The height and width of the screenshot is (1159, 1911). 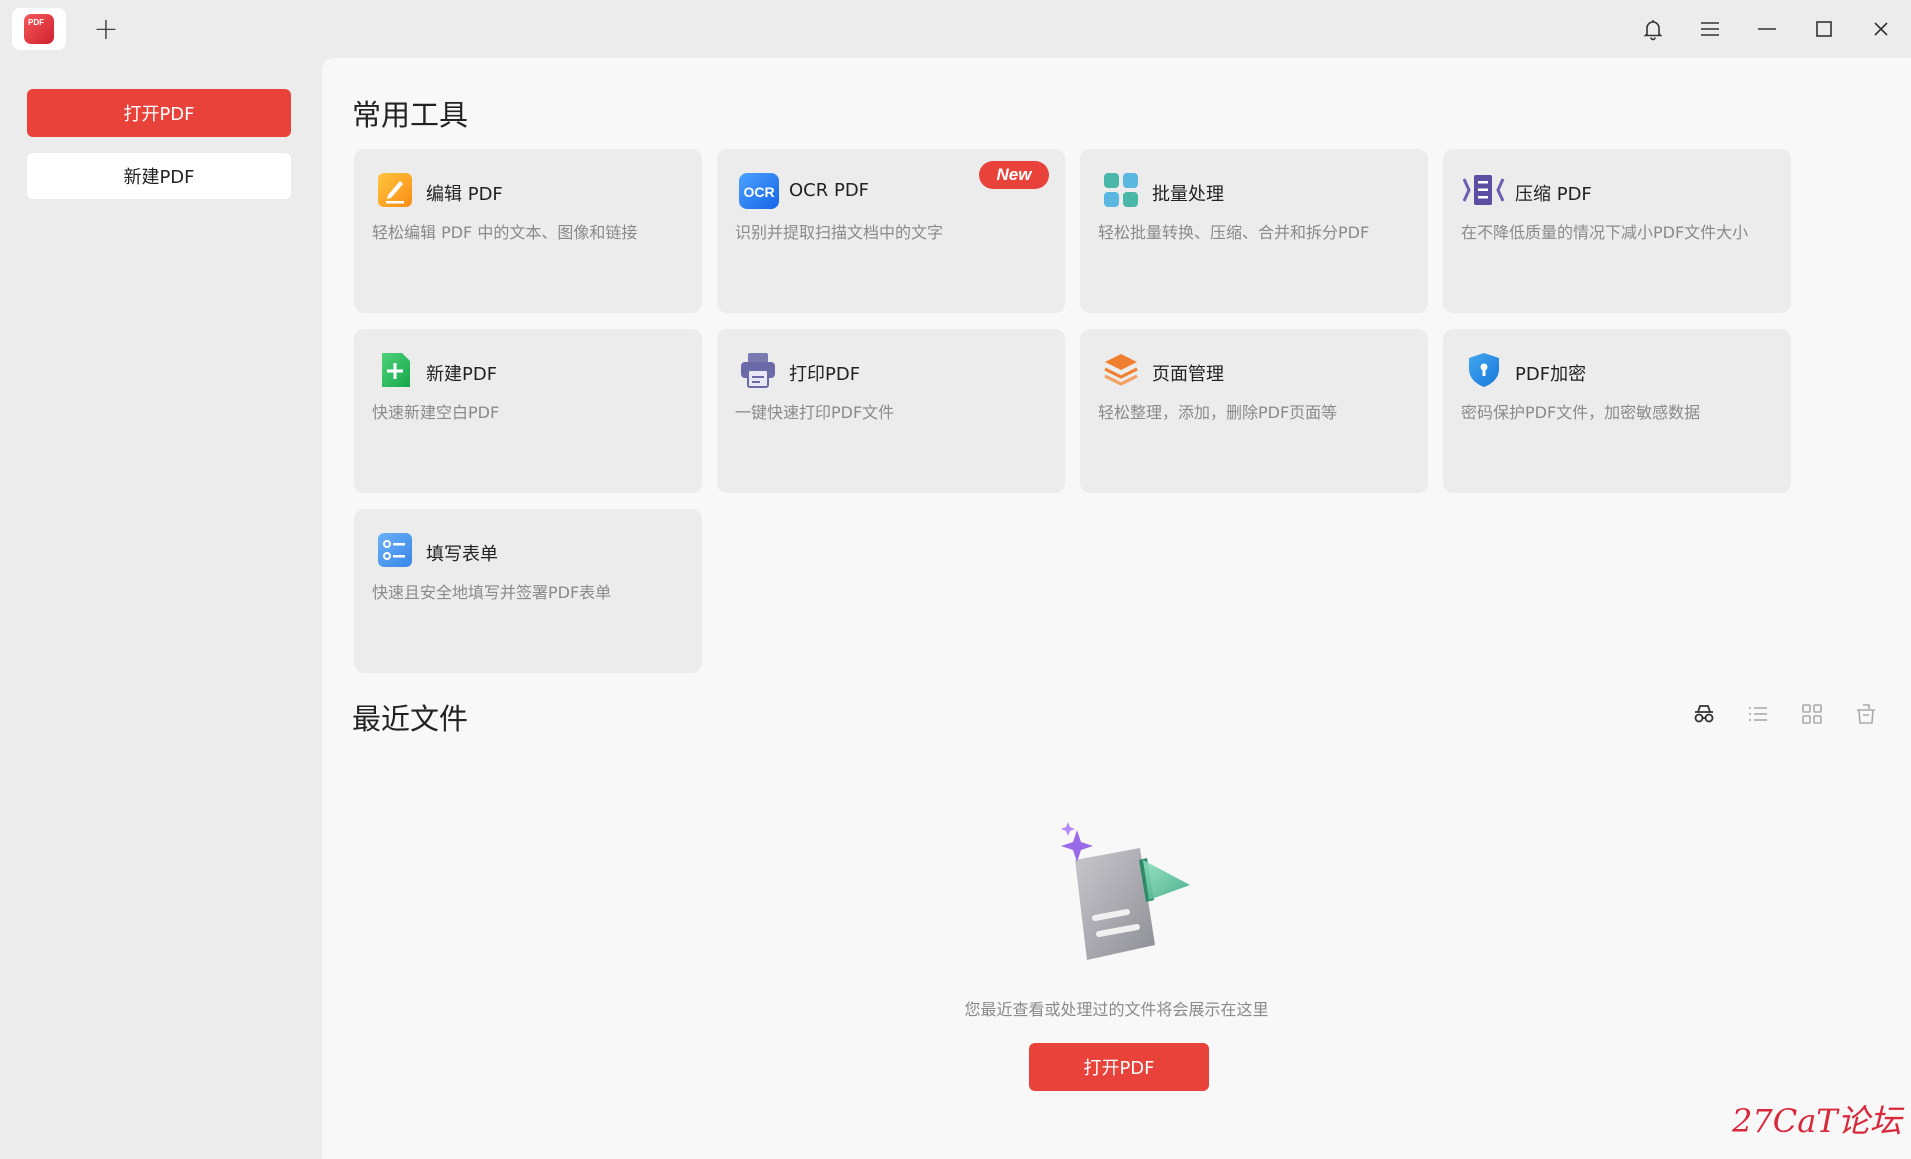 I want to click on tool-card-encrypt: PDF加密 密码保护PDF文件，加密敏感数据, so click(x=1617, y=411).